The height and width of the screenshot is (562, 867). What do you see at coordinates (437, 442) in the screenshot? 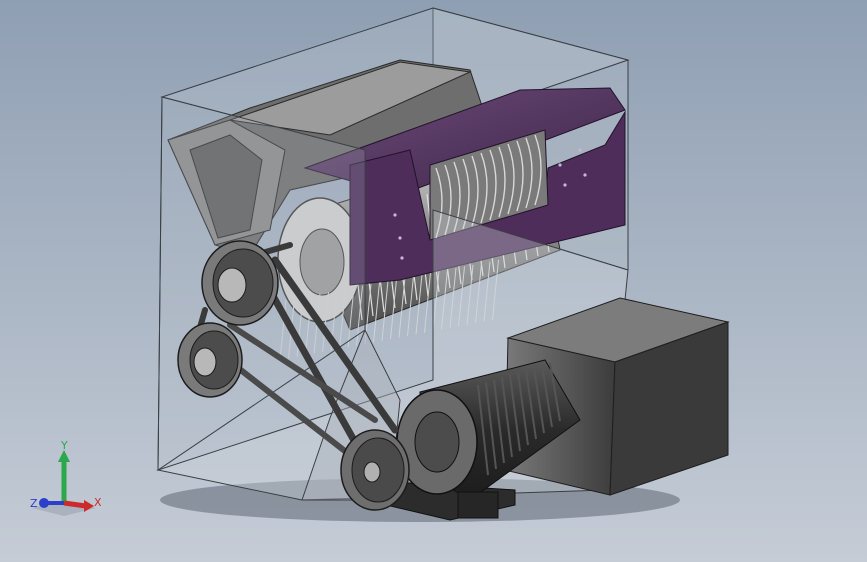
I see `motor-end-cap` at bounding box center [437, 442].